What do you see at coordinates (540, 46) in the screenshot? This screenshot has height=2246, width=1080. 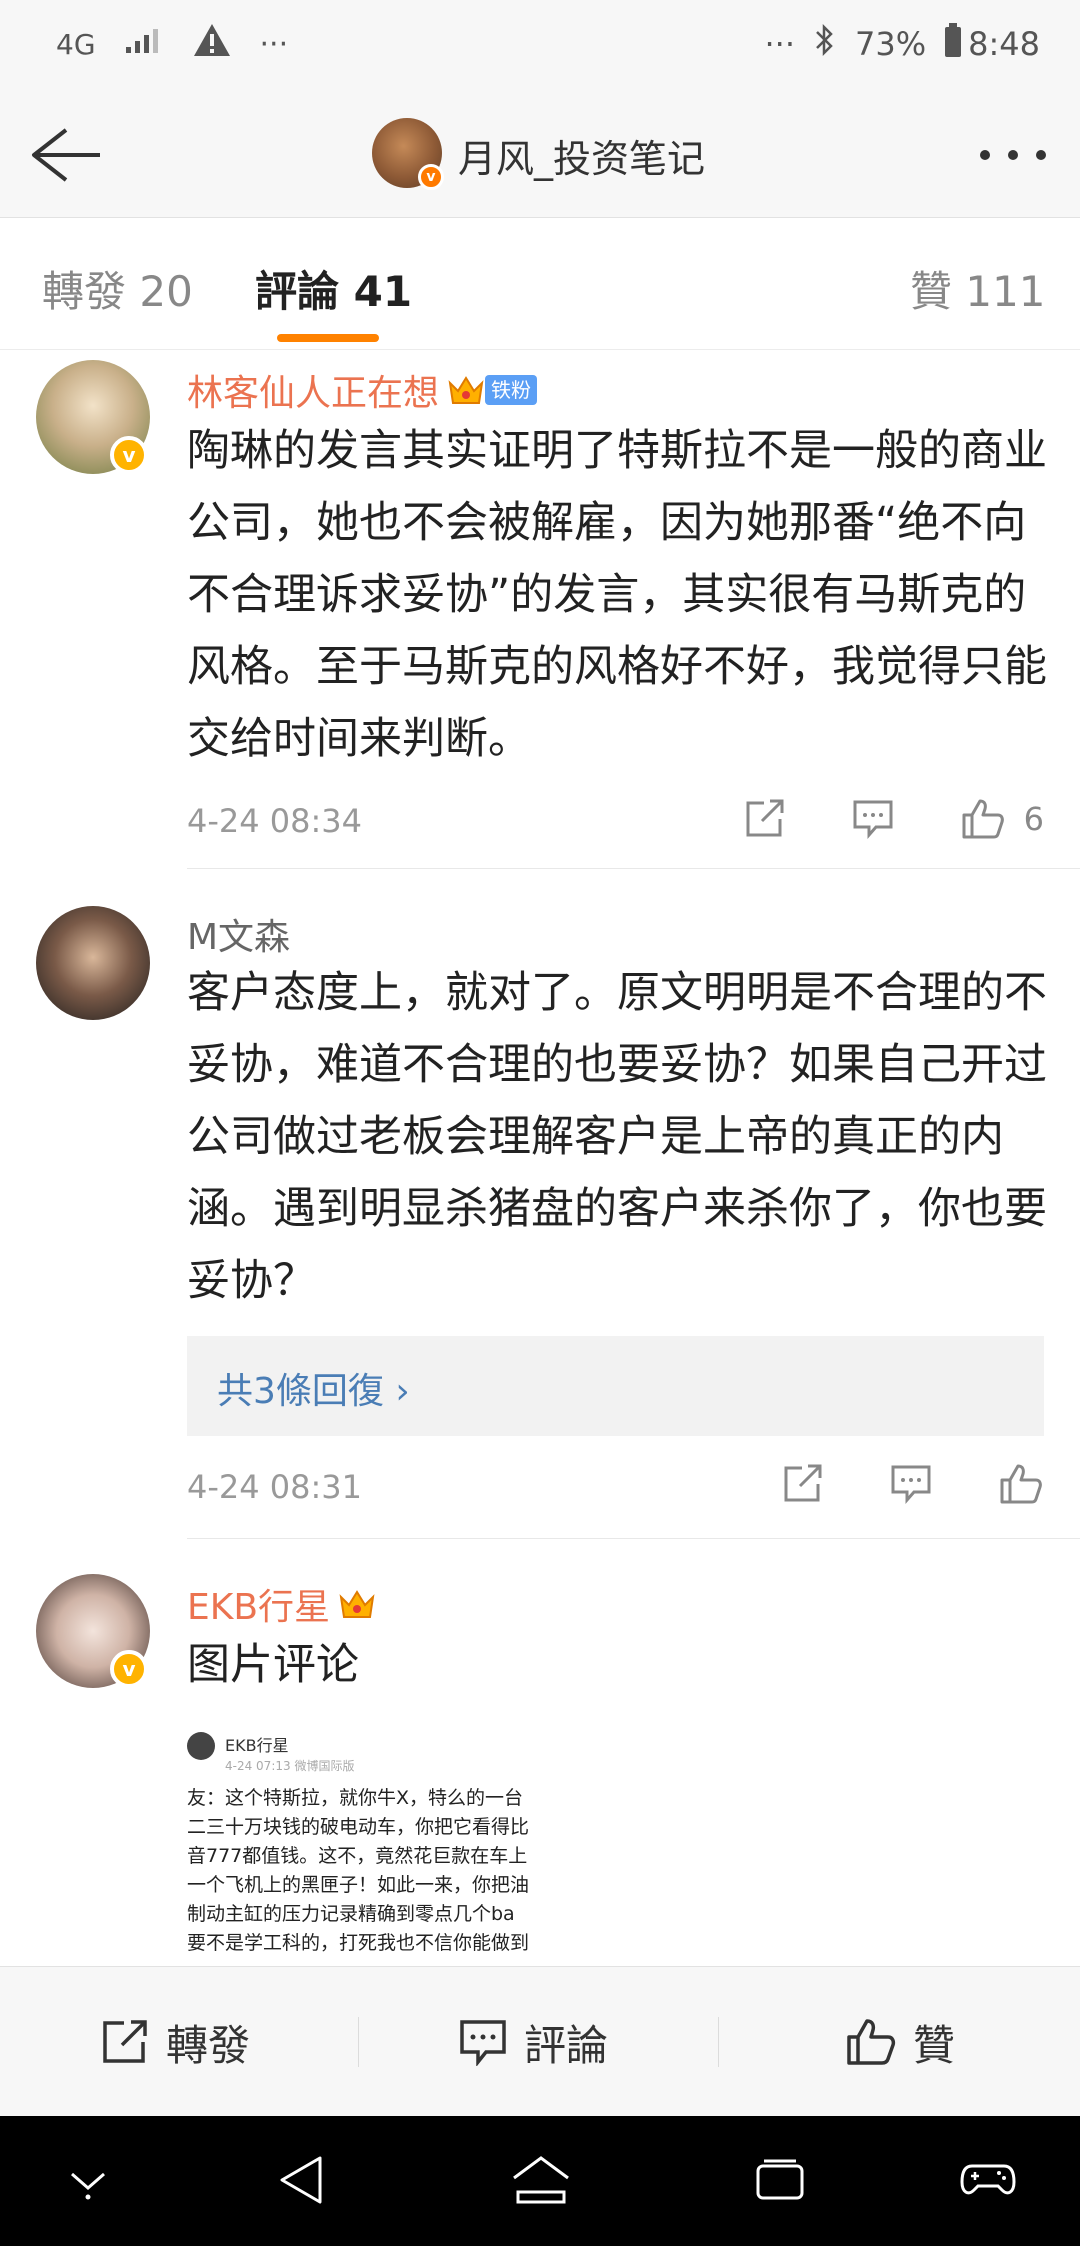 I see `status-bar: 4G ··· ··· 73% 8:48` at bounding box center [540, 46].